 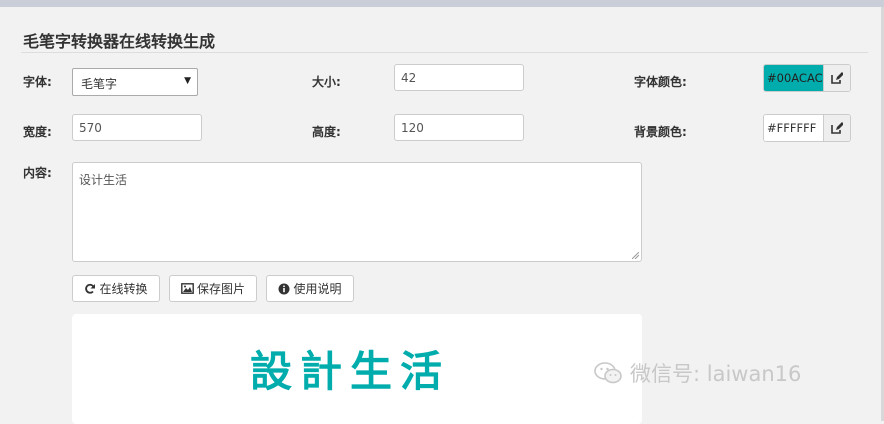 What do you see at coordinates (37, 132) in the screenshot?
I see `width-label: 宽度:` at bounding box center [37, 132].